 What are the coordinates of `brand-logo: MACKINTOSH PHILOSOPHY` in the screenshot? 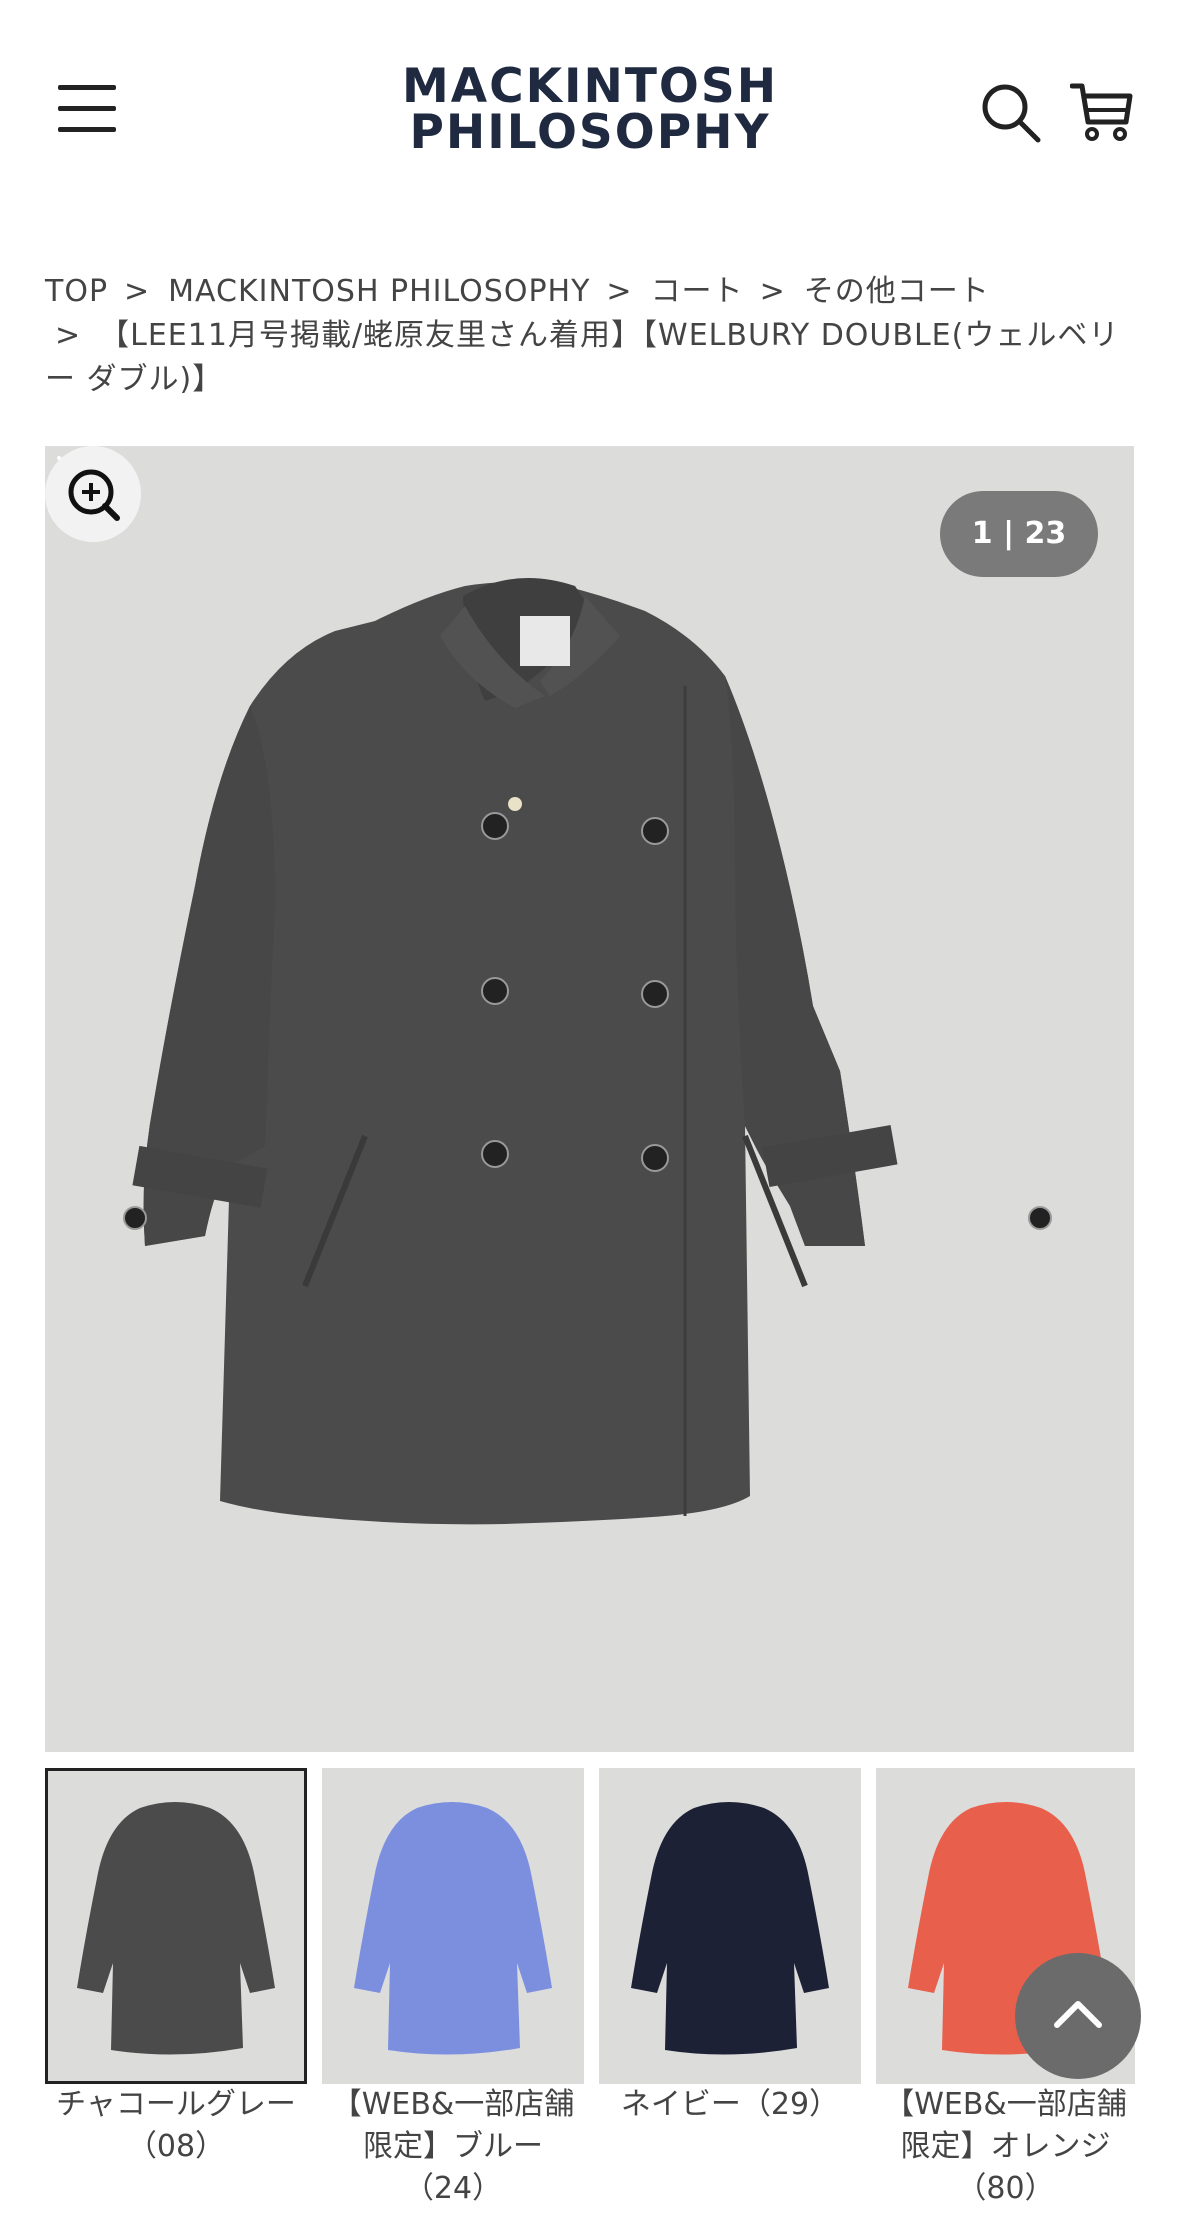 It's located at (590, 109).